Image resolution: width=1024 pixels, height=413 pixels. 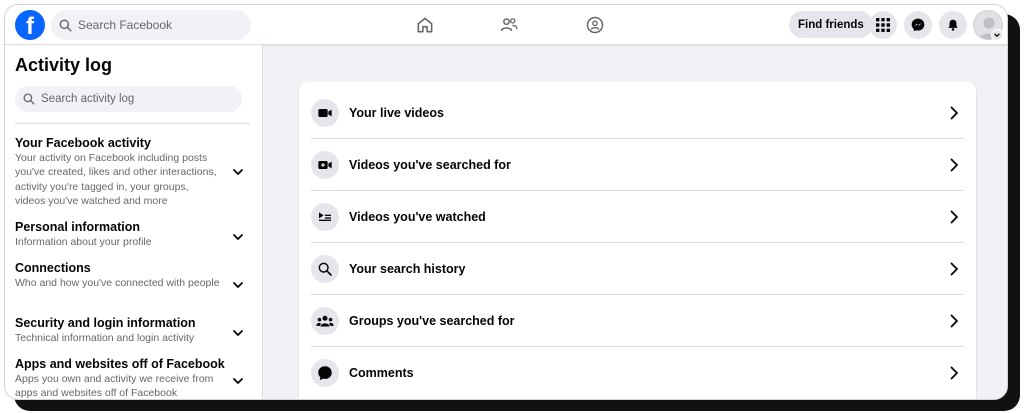 What do you see at coordinates (637, 113) in the screenshot?
I see `list-item-your-live-videos: Your live videos` at bounding box center [637, 113].